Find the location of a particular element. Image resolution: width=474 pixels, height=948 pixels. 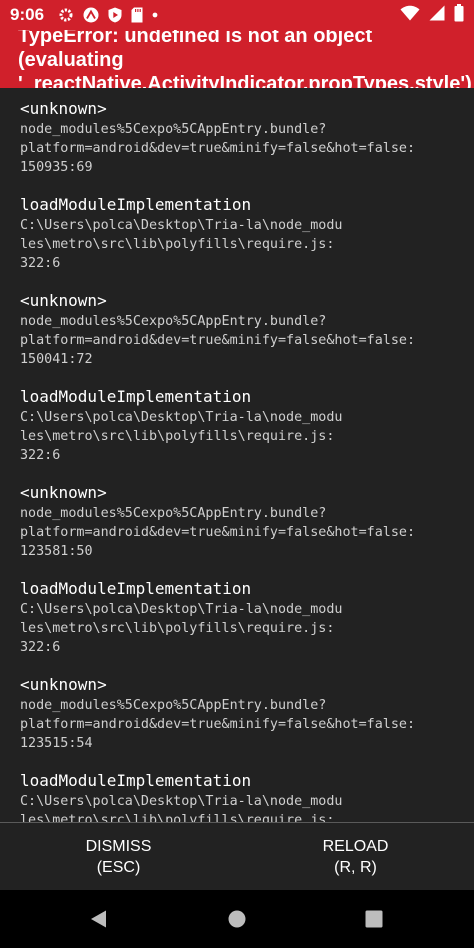

notification-icons is located at coordinates (108, 15).